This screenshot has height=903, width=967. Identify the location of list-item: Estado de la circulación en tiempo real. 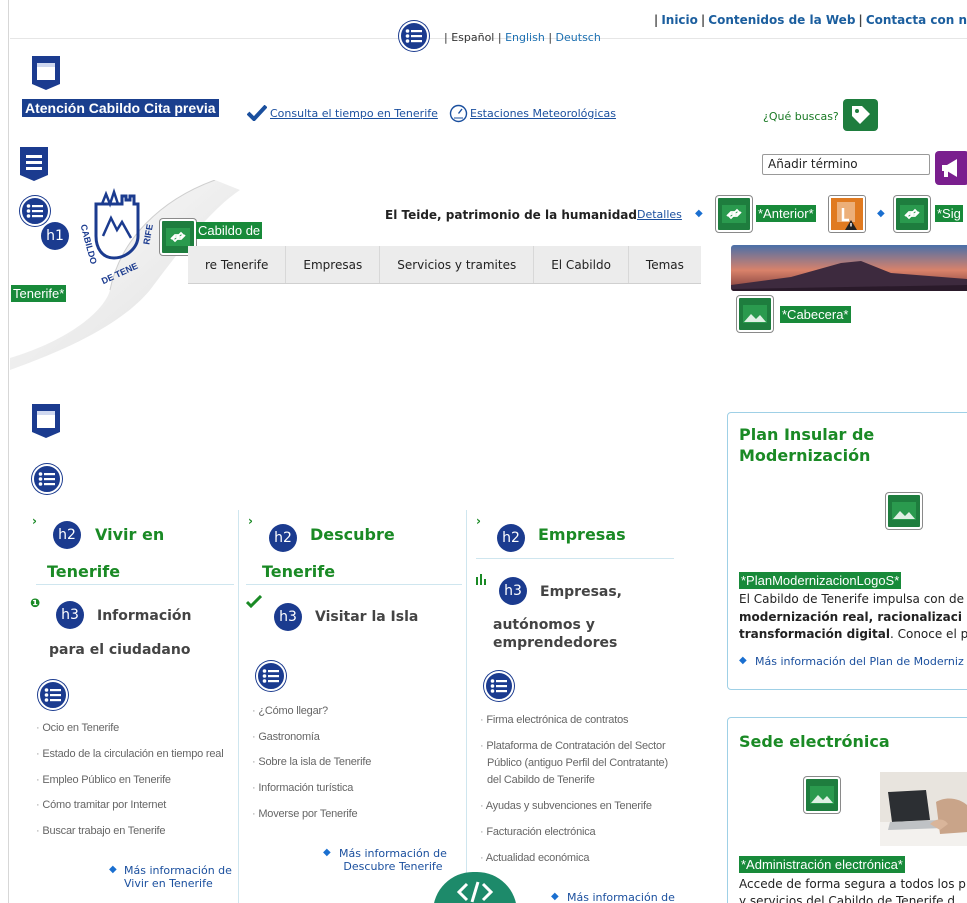
(129, 754).